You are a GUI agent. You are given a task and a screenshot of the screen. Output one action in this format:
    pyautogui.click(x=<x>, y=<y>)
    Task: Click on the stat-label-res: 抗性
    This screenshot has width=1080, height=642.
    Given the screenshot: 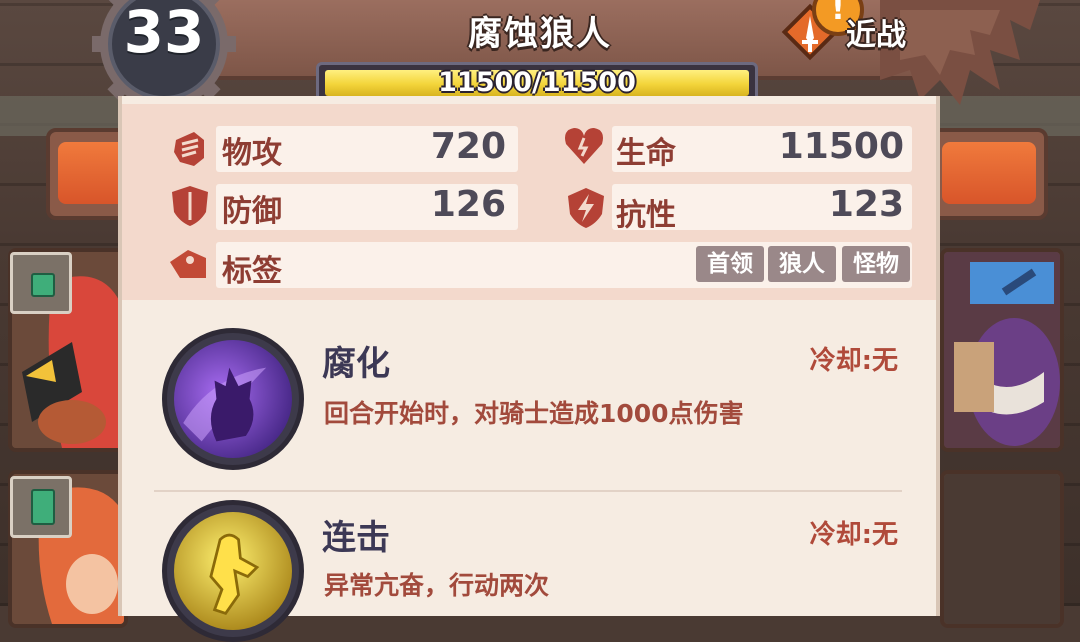 What is the action you would take?
    pyautogui.click(x=646, y=215)
    